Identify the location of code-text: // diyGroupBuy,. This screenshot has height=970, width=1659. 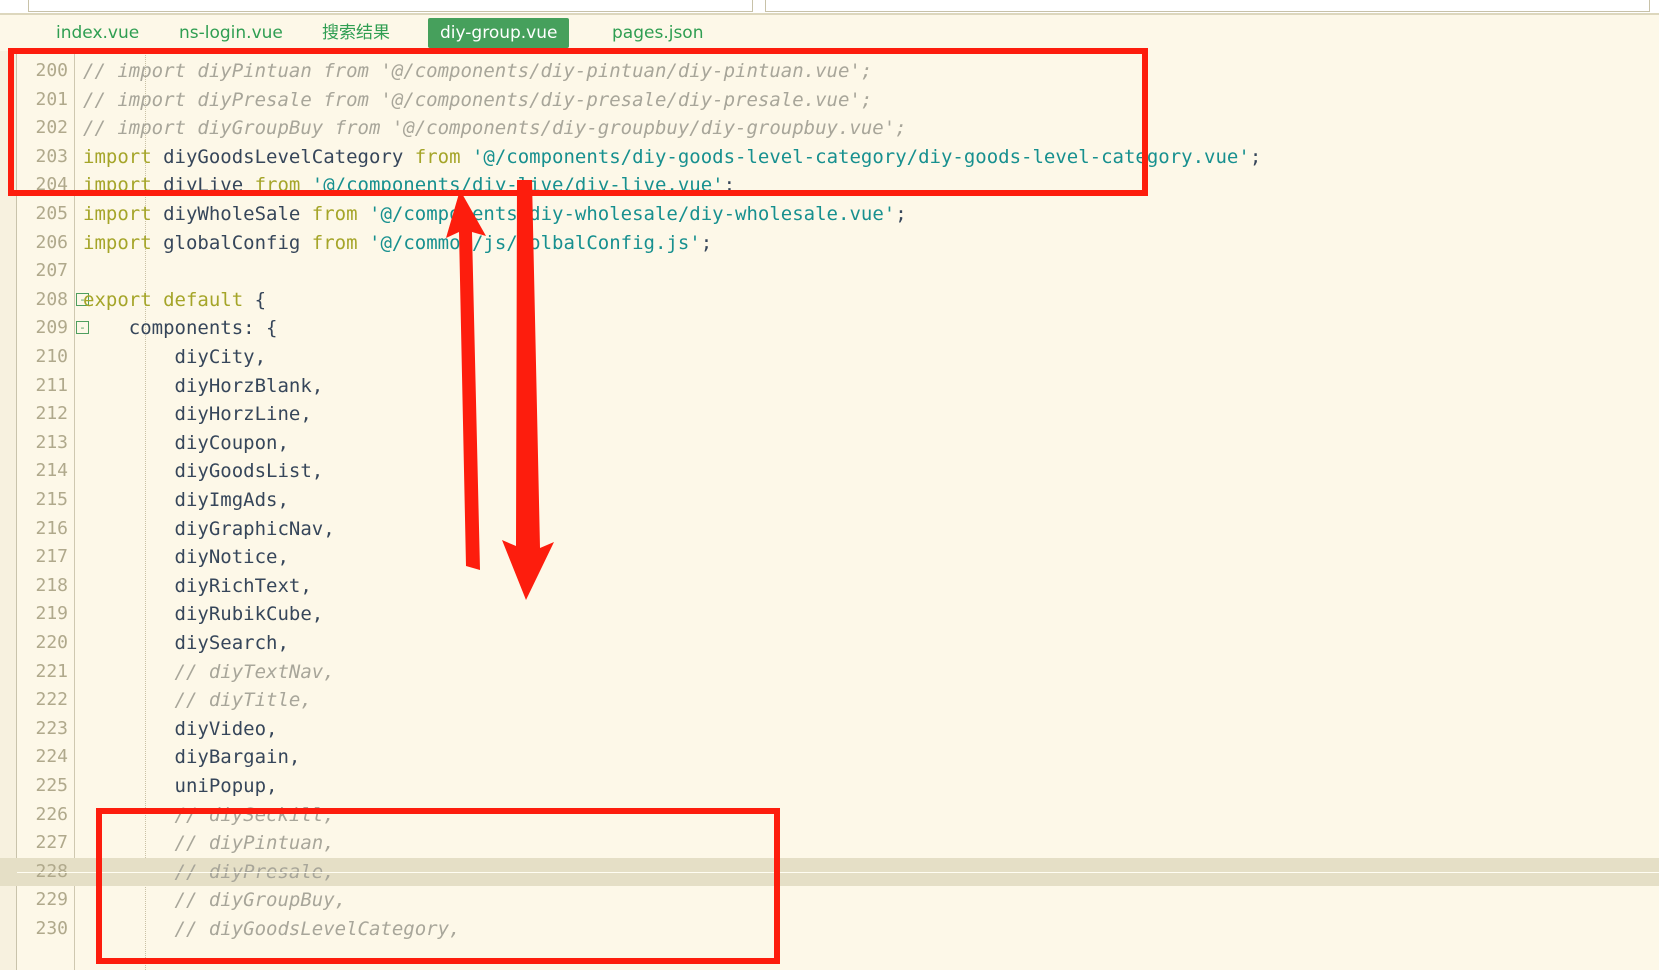
(215, 900).